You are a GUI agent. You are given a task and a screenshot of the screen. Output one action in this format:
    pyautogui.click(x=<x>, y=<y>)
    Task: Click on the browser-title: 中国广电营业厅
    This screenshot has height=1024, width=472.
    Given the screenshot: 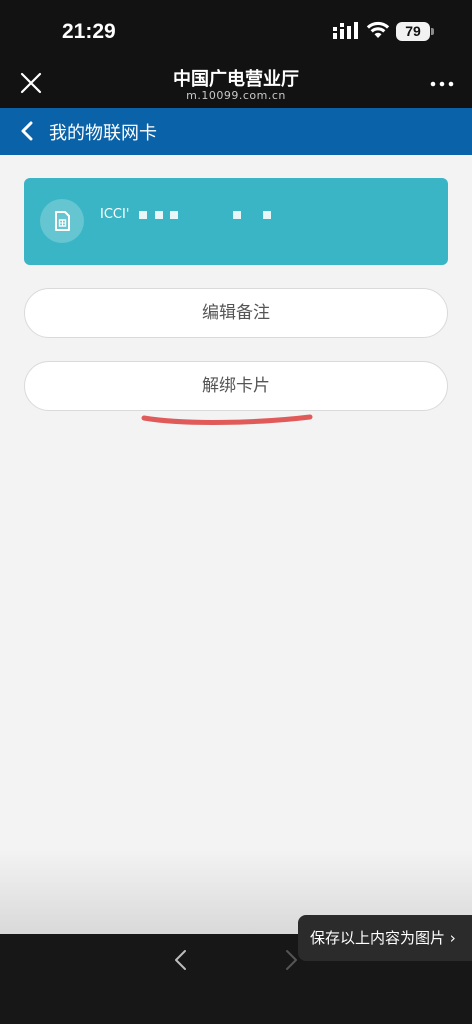 What is the action you would take?
    pyautogui.click(x=236, y=79)
    